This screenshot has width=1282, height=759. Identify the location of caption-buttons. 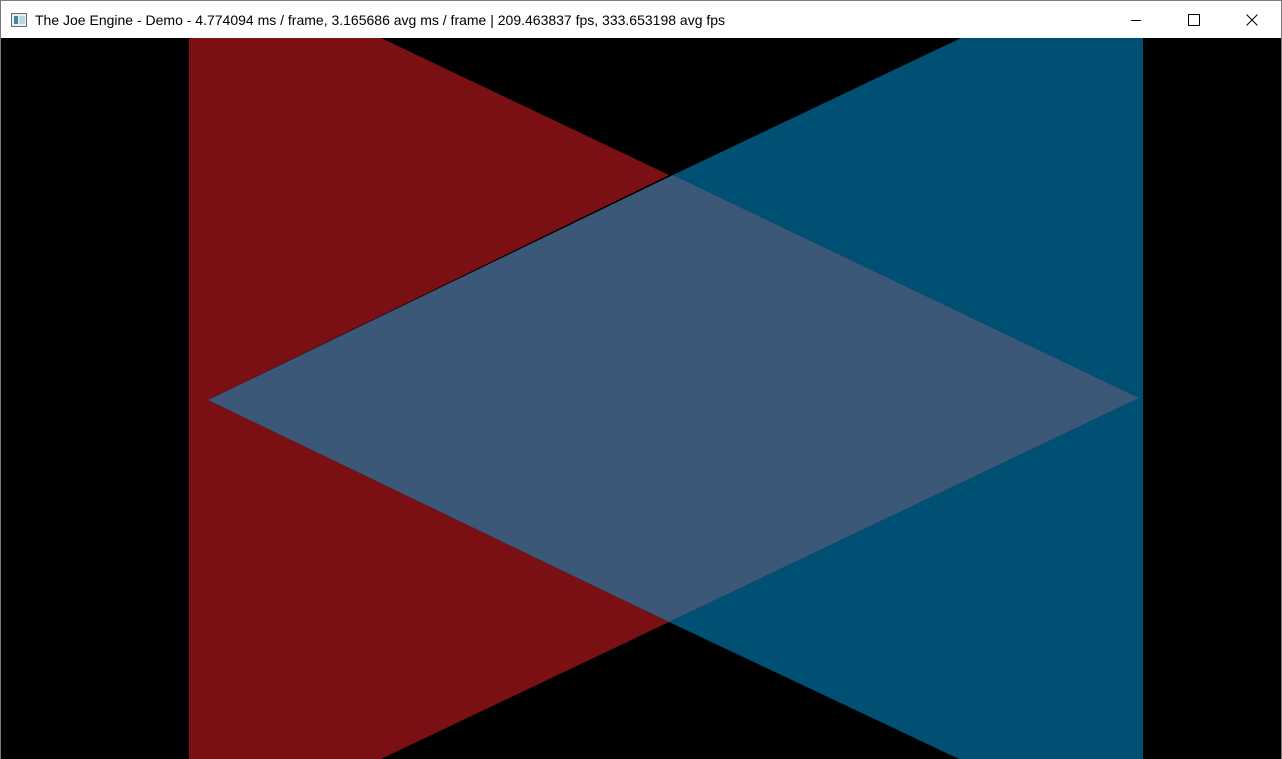
(1194, 19).